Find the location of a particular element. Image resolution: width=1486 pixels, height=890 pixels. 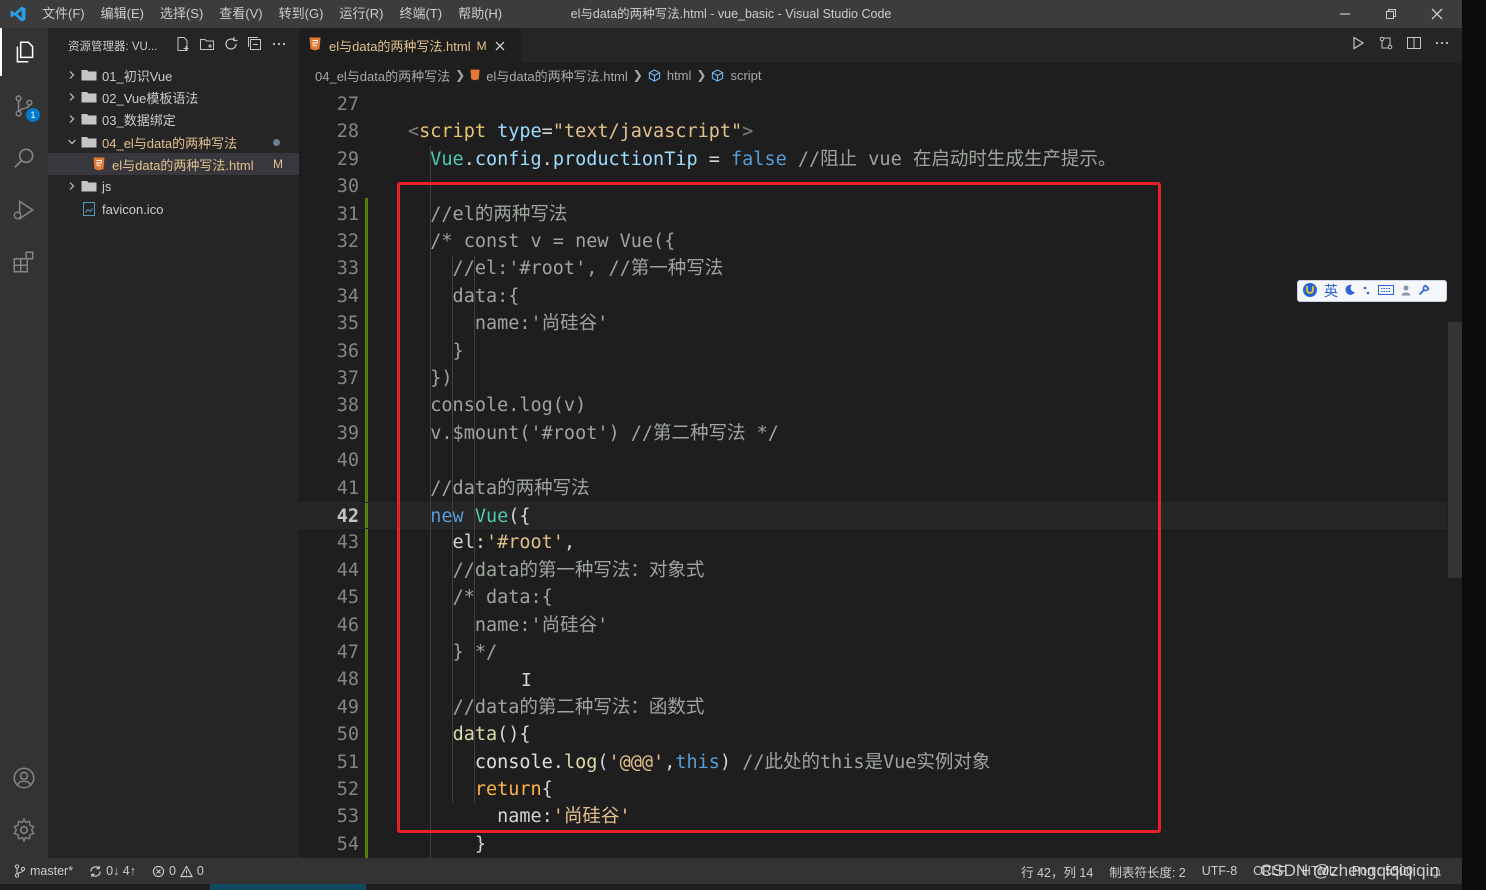

scrollbar-thumb is located at coordinates (1455, 450).